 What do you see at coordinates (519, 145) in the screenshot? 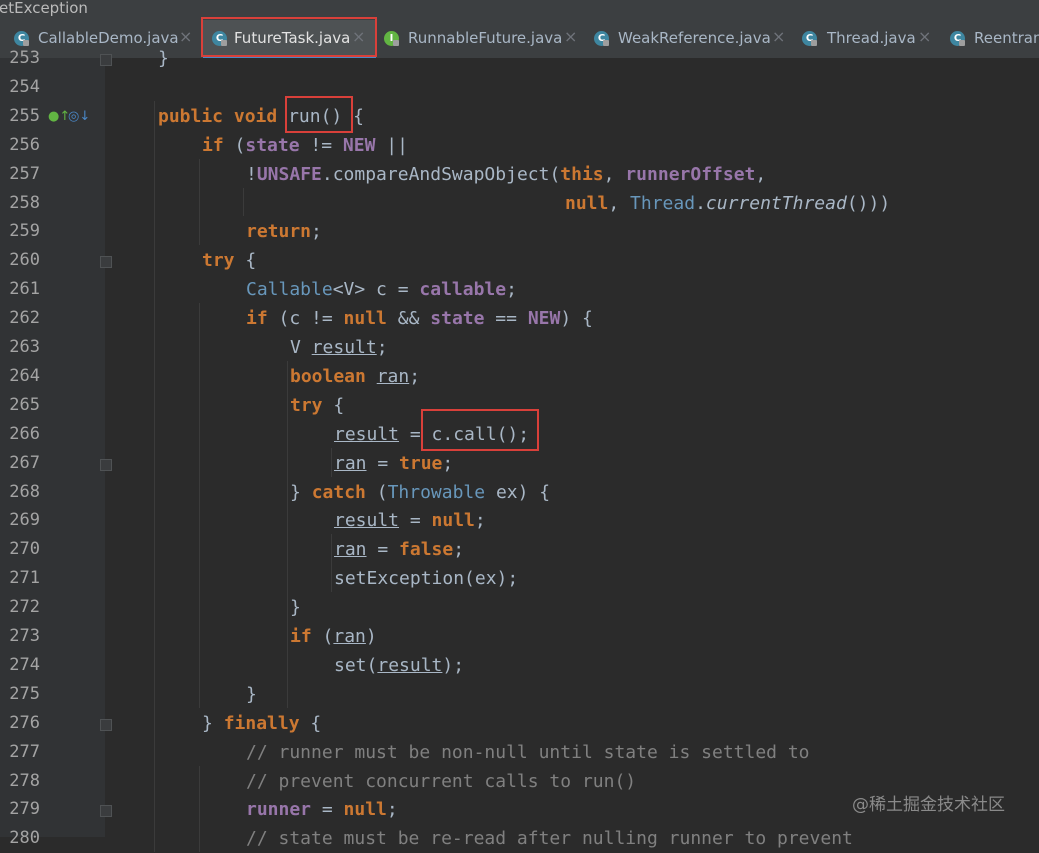
I see `code-line: 256 if (state != NEW ||` at bounding box center [519, 145].